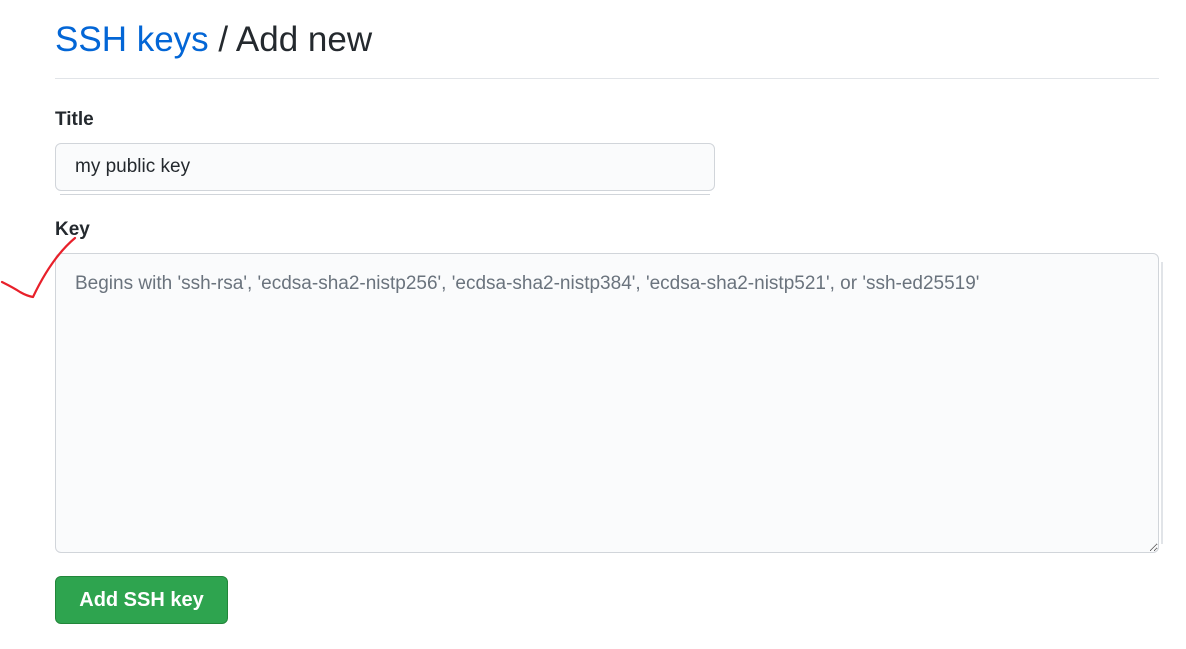  What do you see at coordinates (304, 39) in the screenshot?
I see `breadcrumb-current: Add new` at bounding box center [304, 39].